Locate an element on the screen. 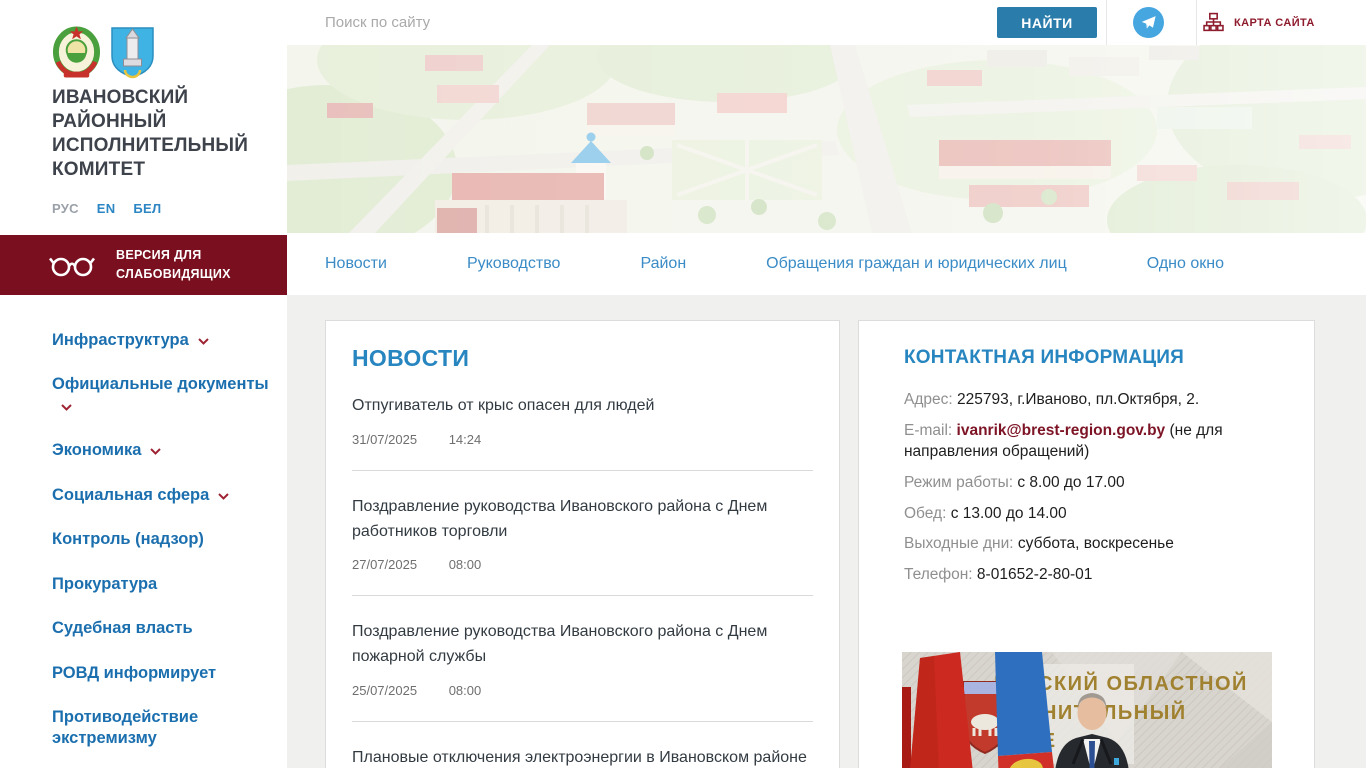  sidebar-item-economy: Экономика is located at coordinates (162, 450).